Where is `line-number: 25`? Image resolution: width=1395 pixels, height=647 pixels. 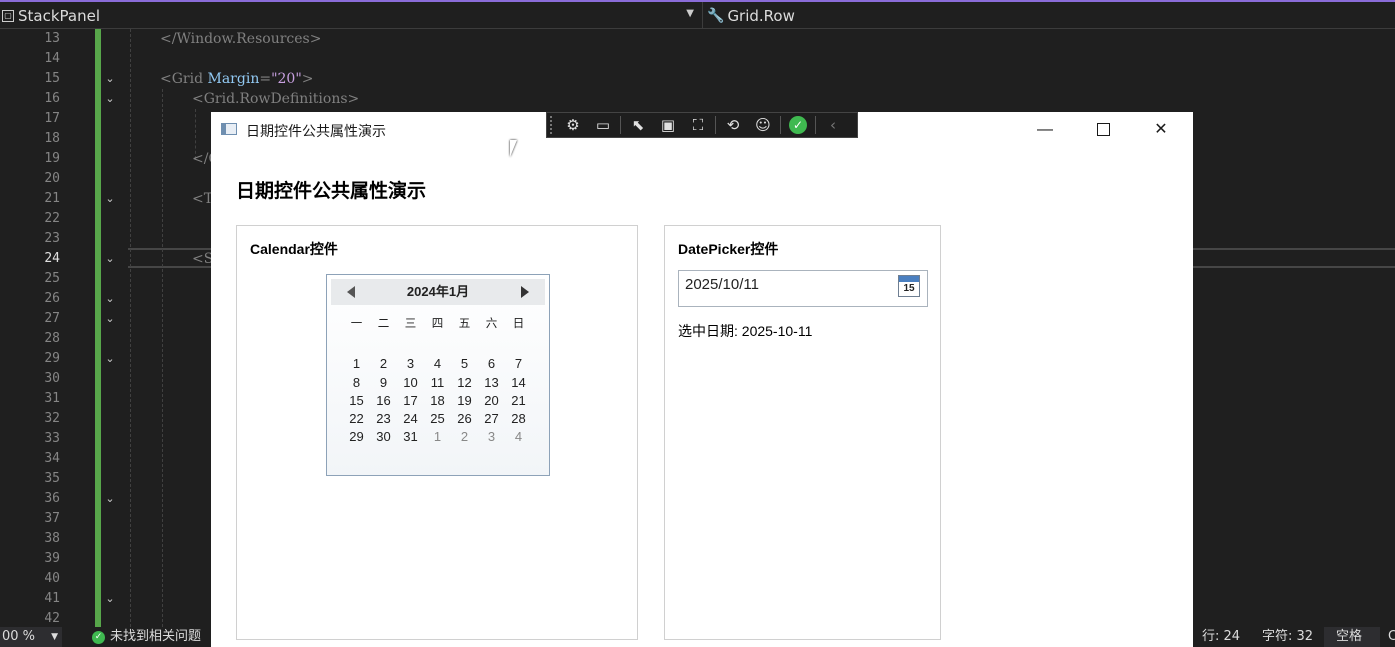
line-number: 25 is located at coordinates (52, 278).